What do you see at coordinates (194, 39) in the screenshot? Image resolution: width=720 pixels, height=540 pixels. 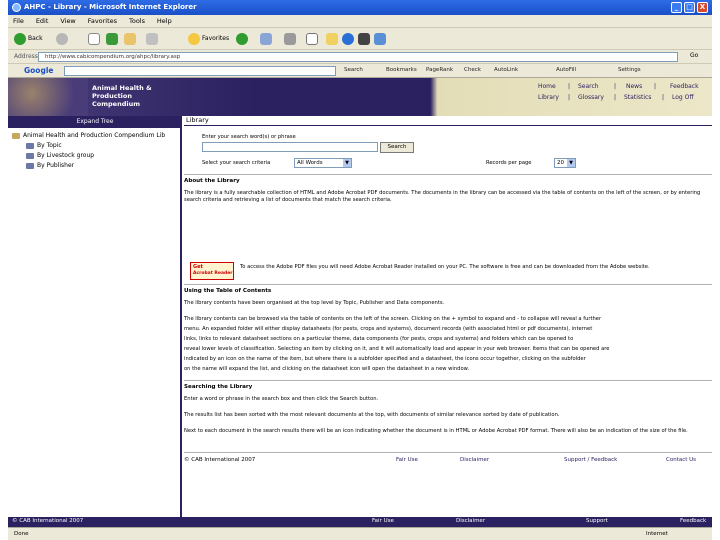 I see `favorites-star-icon` at bounding box center [194, 39].